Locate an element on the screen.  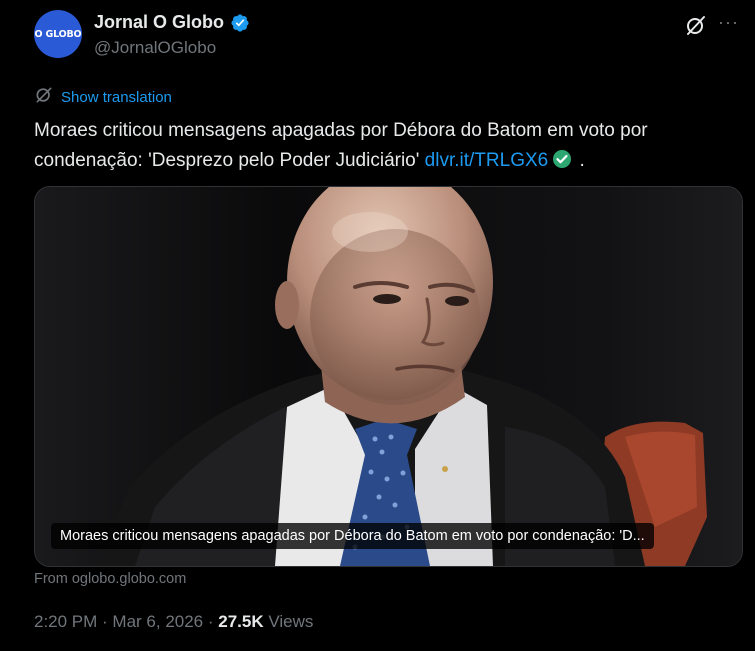
views-label: Views is located at coordinates (291, 621).